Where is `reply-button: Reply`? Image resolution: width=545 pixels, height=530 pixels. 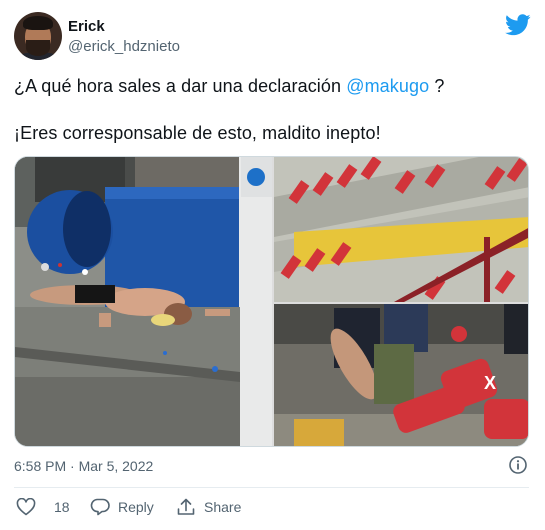 reply-button: Reply is located at coordinates (122, 507).